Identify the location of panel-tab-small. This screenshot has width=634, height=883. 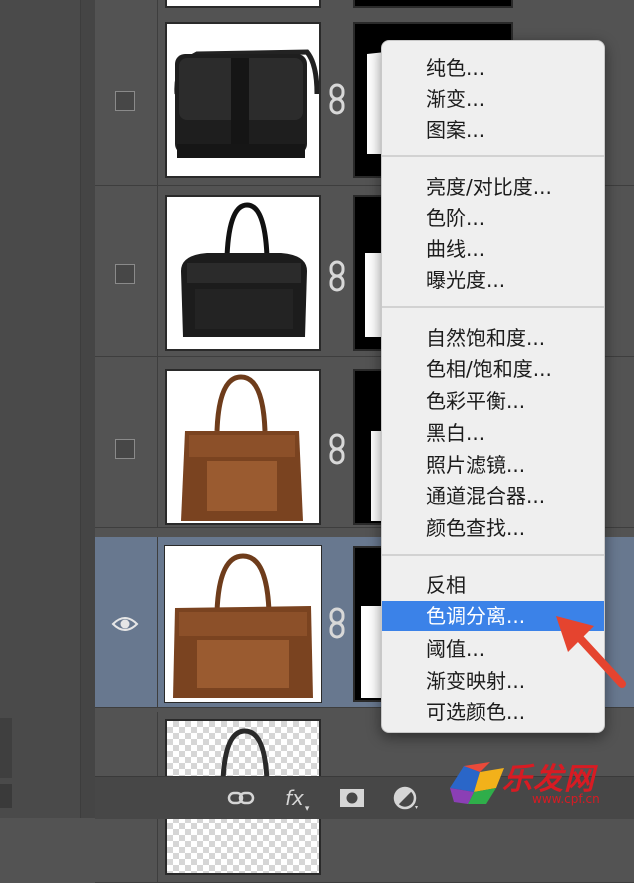
(6, 796).